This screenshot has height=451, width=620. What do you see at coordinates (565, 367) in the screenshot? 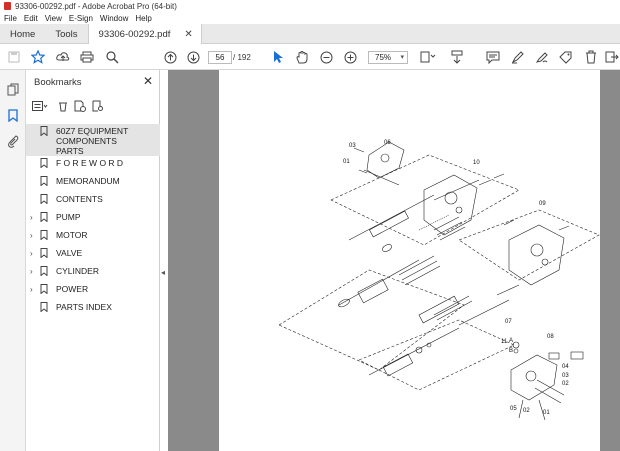
I see `callout-label: 04` at bounding box center [565, 367].